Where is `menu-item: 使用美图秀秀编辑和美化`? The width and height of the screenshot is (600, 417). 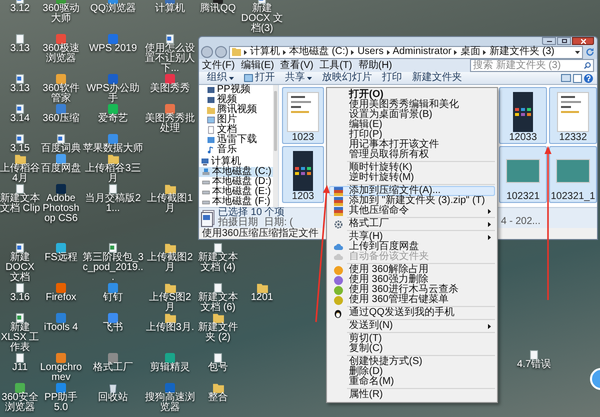
menu-item: 使用美图秀秀编辑和美化 is located at coordinates (412, 105).